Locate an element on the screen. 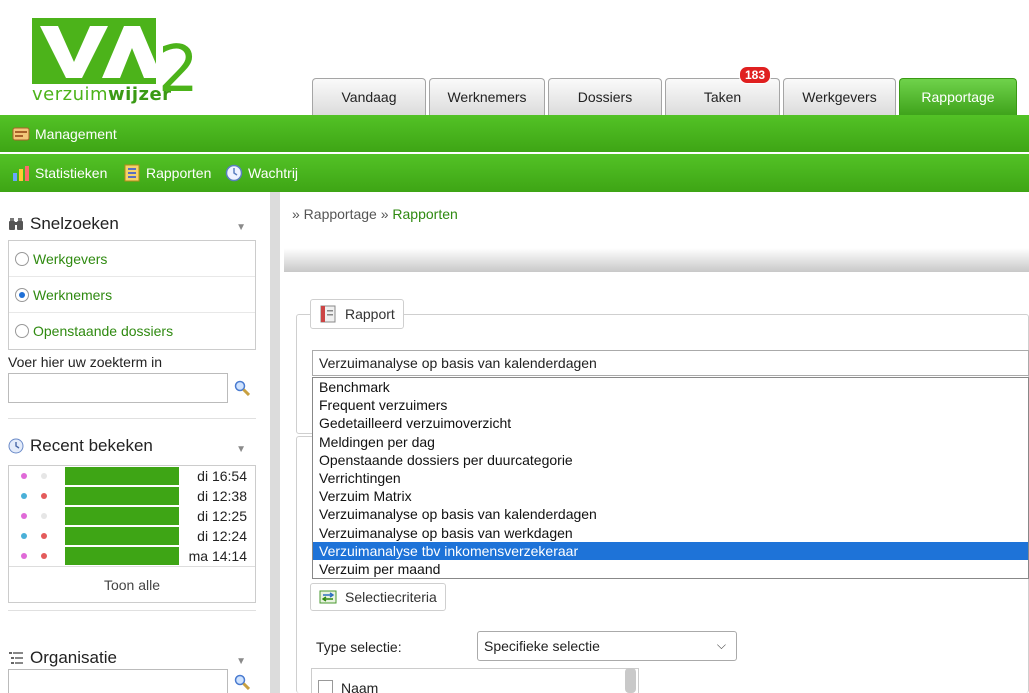 The image size is (1029, 693). recent-item: ma 14:14 is located at coordinates (132, 556).